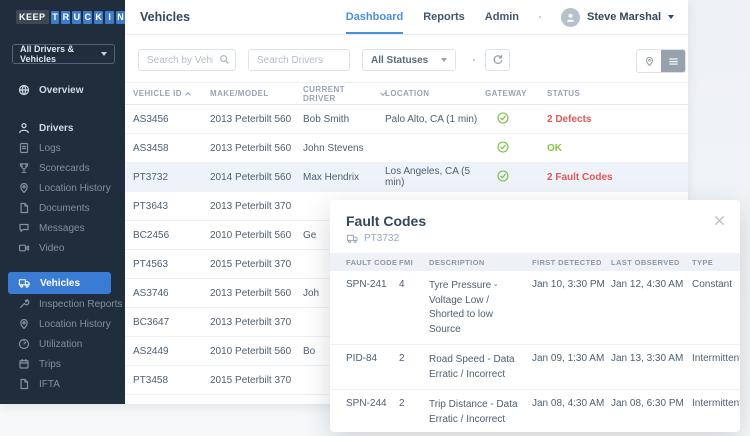 This screenshot has height=436, width=750. I want to click on user-name: Steve Marshal, so click(624, 17).